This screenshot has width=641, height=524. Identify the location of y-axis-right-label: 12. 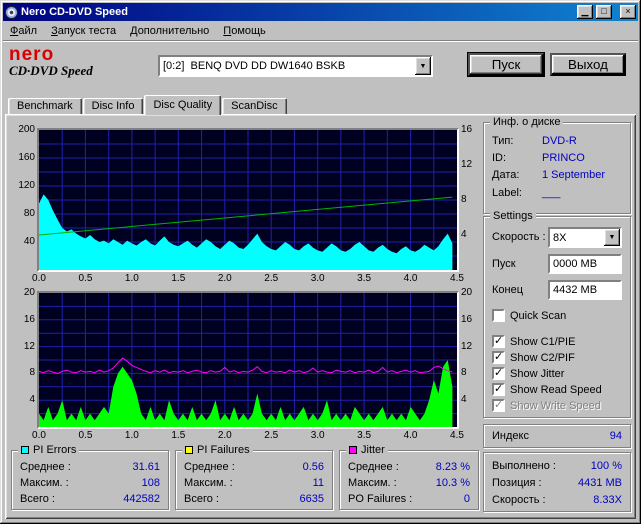
(467, 346).